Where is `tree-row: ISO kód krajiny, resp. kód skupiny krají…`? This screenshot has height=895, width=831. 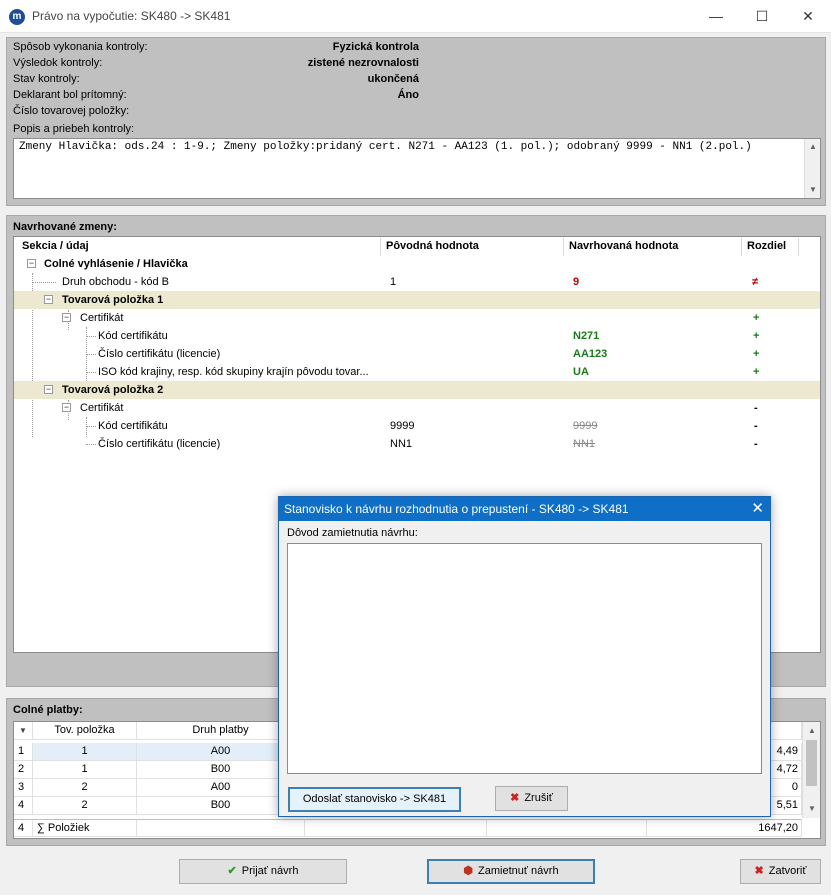 tree-row: ISO kód krajiny, resp. kód skupiny krají… is located at coordinates (417, 372).